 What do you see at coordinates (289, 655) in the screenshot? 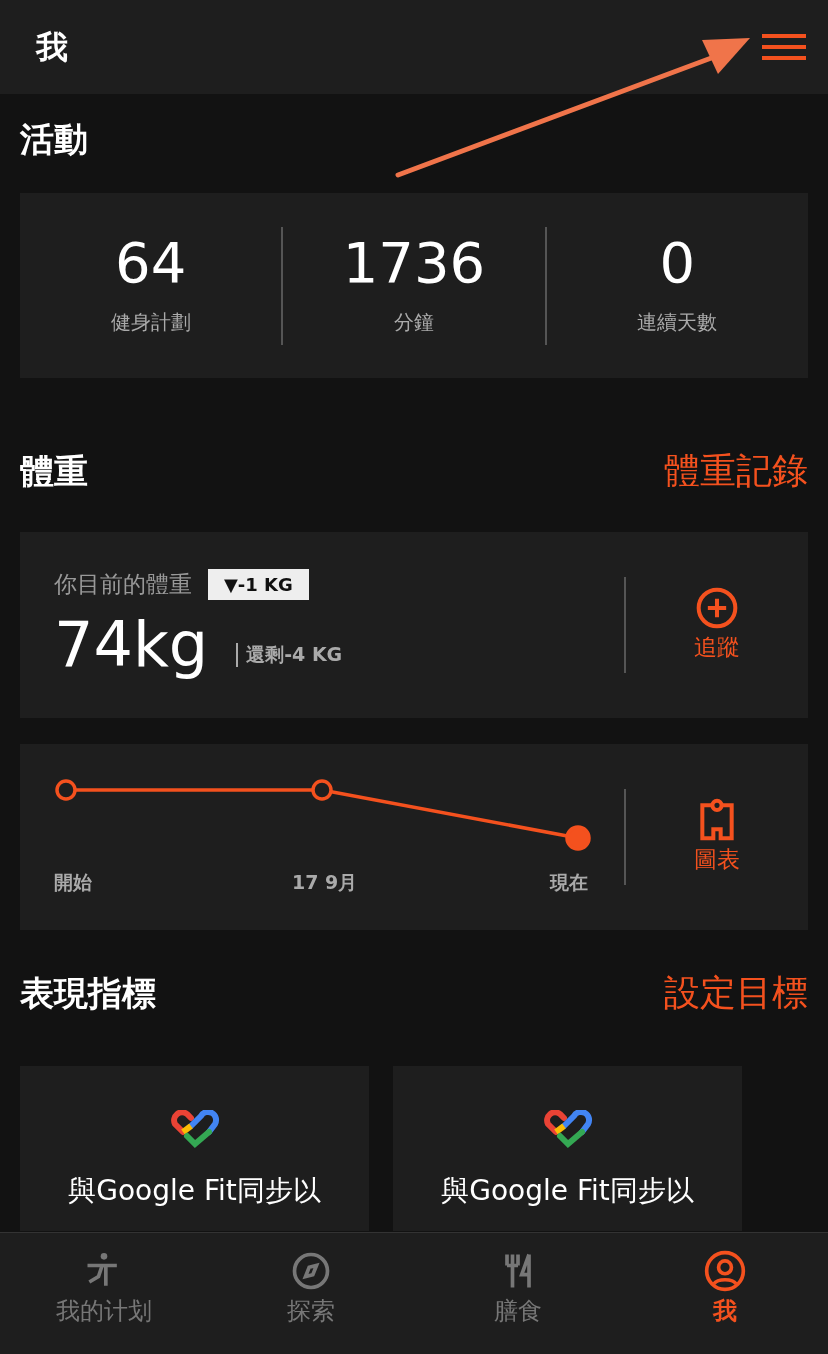
I see `remaining-text: 還剩-4 KG` at bounding box center [289, 655].